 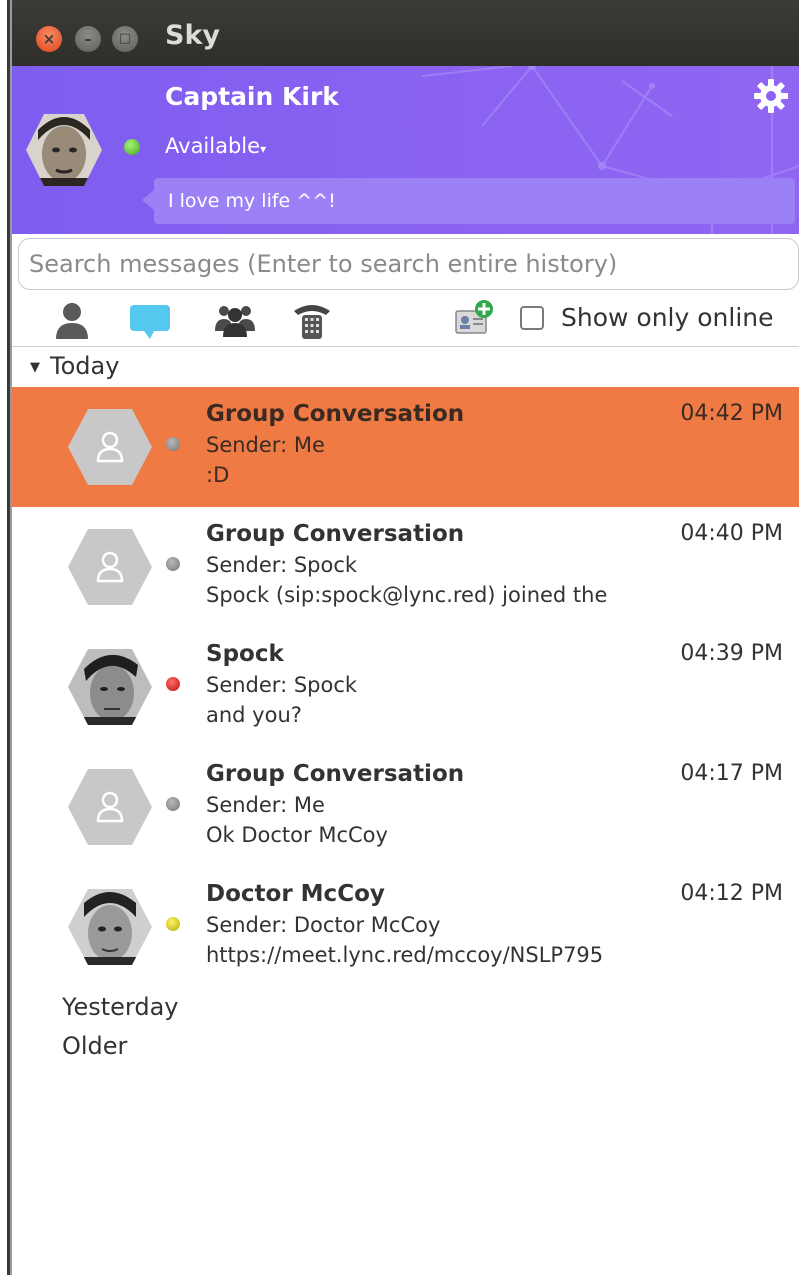 What do you see at coordinates (323, 925) in the screenshot?
I see `conversation-sender: Sender: Doctor McCoy` at bounding box center [323, 925].